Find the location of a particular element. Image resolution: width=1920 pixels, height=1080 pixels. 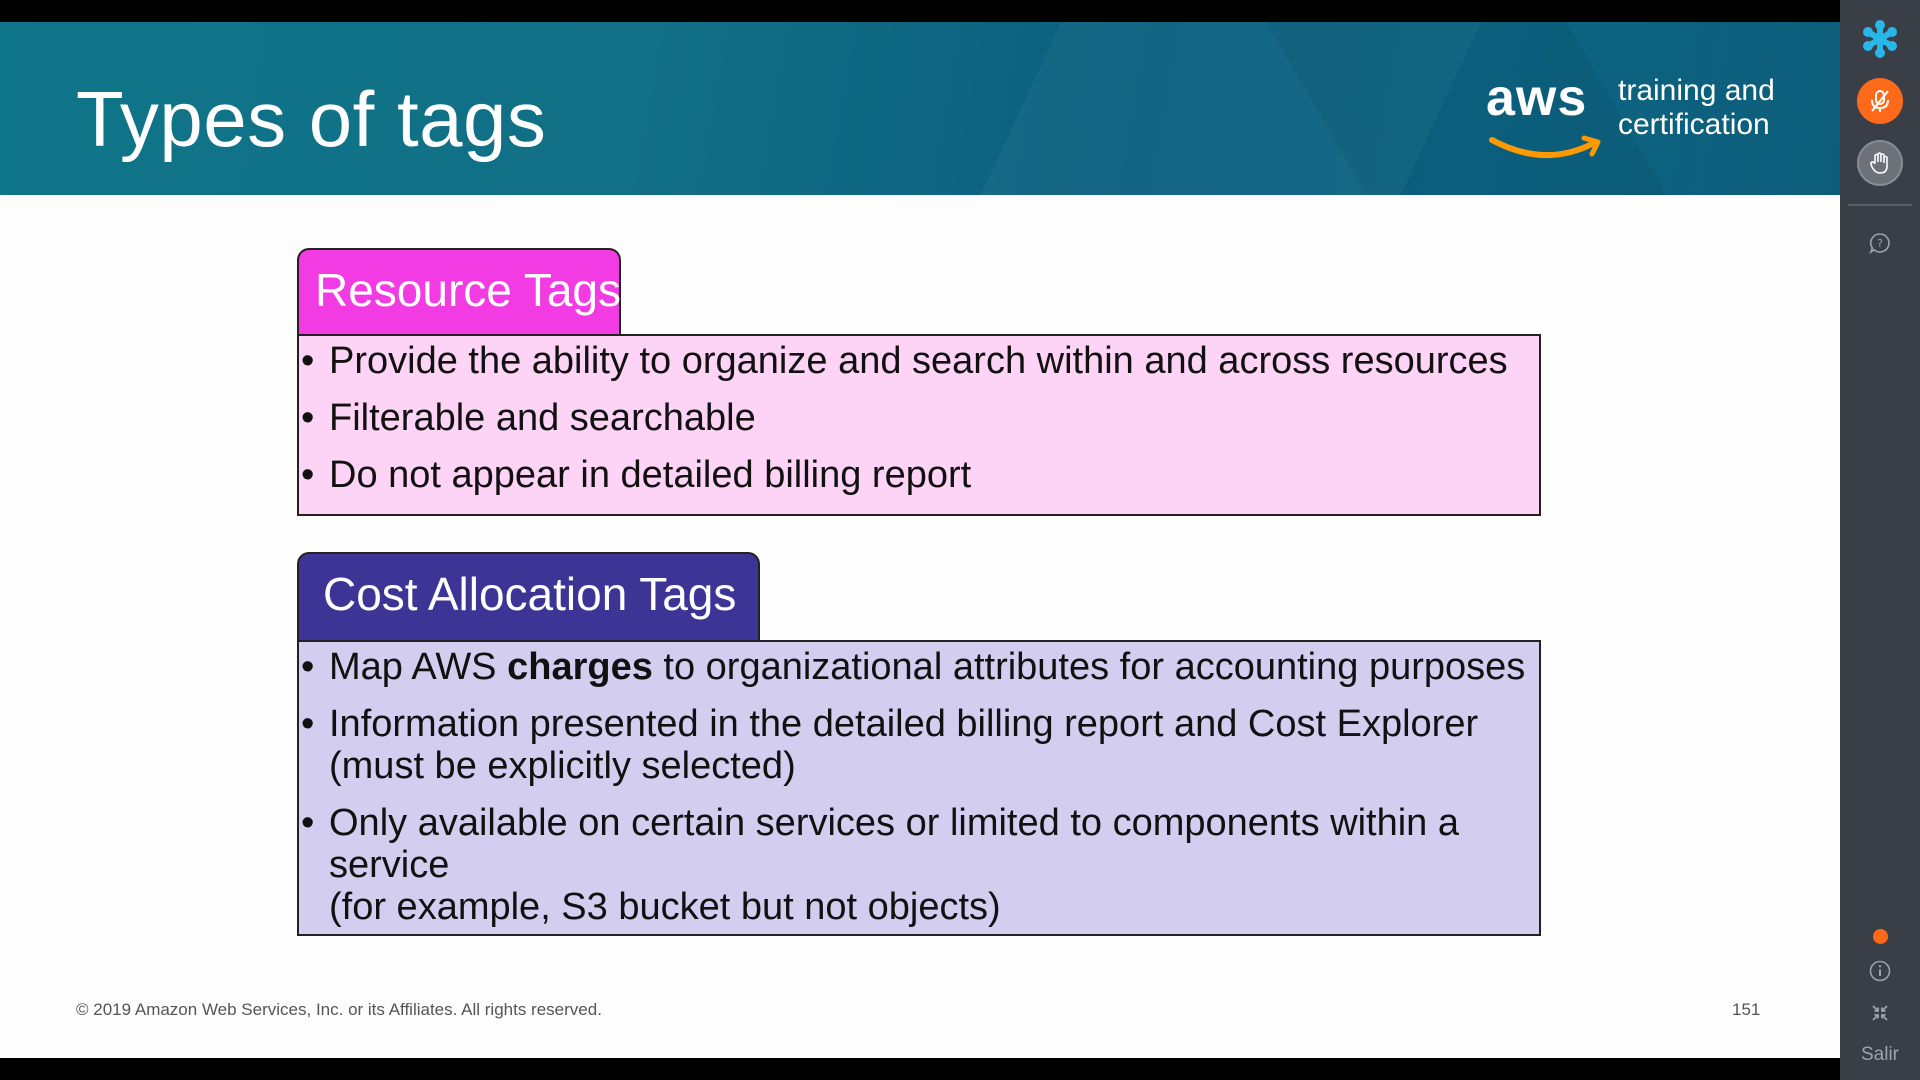

aws-tagline: training and certification is located at coordinates (1696, 108).